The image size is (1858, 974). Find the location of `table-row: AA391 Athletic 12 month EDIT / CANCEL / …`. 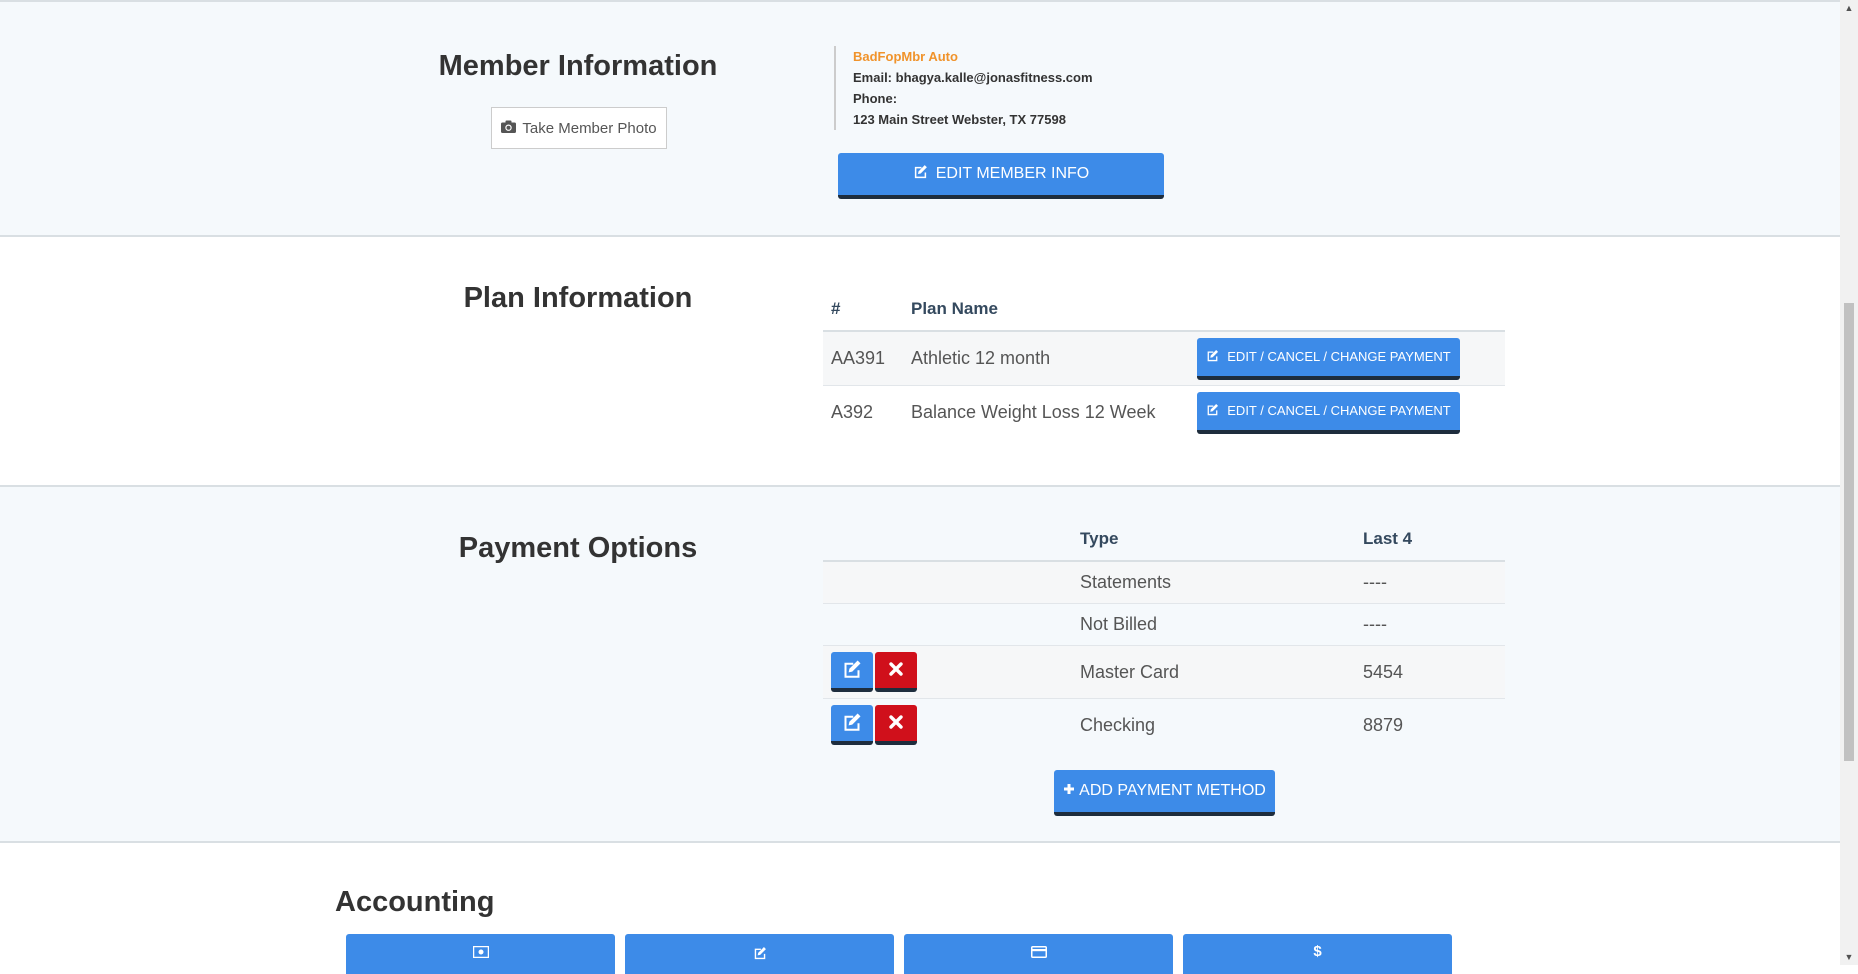

table-row: AA391 Athletic 12 month EDIT / CANCEL / … is located at coordinates (1164, 358).